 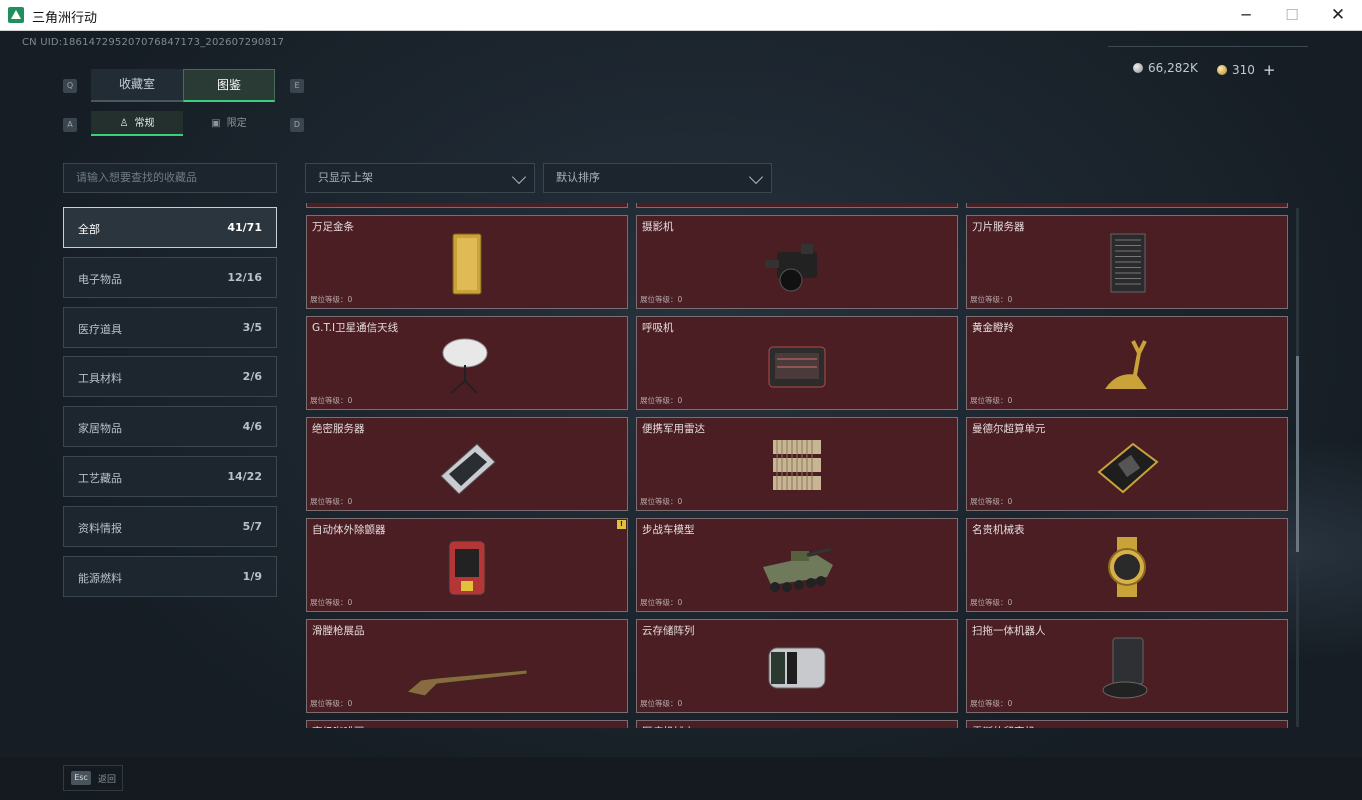 I want to click on item-name: 扫拖一体机器人, so click(x=1009, y=631).